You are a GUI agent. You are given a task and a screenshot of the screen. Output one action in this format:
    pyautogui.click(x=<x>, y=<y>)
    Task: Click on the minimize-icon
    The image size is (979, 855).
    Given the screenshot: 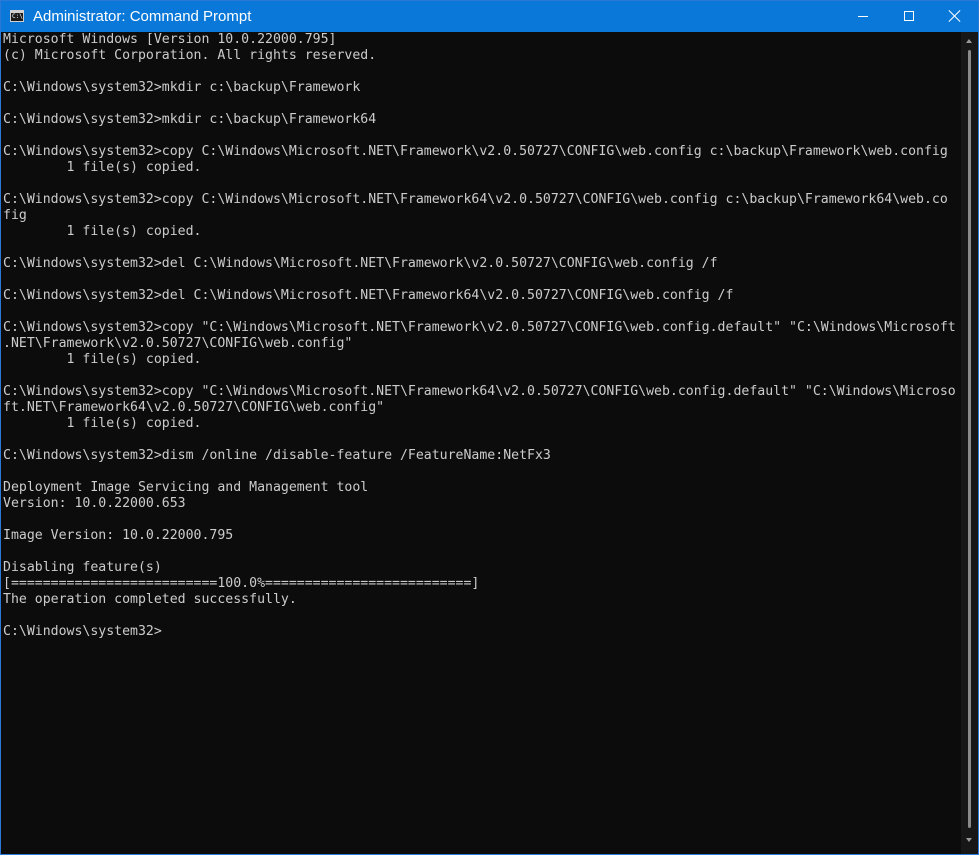 What is the action you would take?
    pyautogui.click(x=863, y=16)
    